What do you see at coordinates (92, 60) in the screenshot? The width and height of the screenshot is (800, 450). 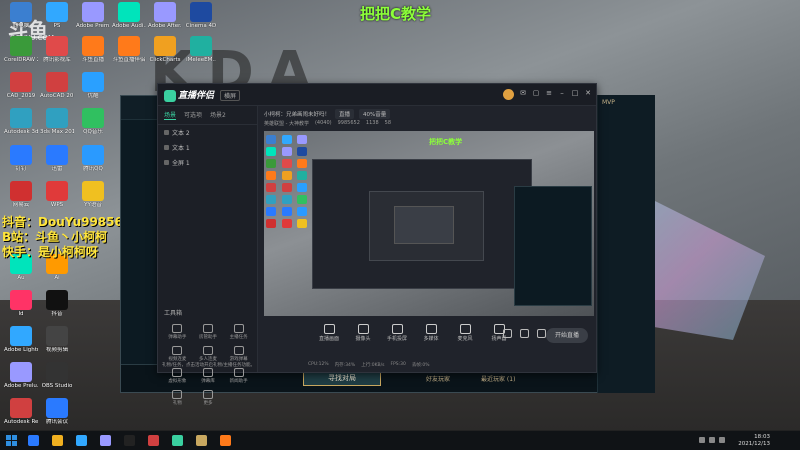 I see `desktop-icon-label: 斗鱼直播` at bounding box center [92, 60].